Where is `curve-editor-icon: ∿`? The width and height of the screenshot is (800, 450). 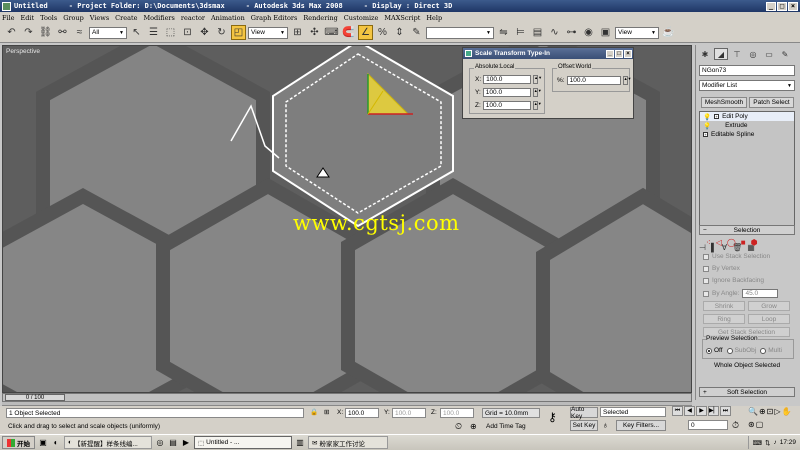 curve-editor-icon: ∿ is located at coordinates (554, 32).